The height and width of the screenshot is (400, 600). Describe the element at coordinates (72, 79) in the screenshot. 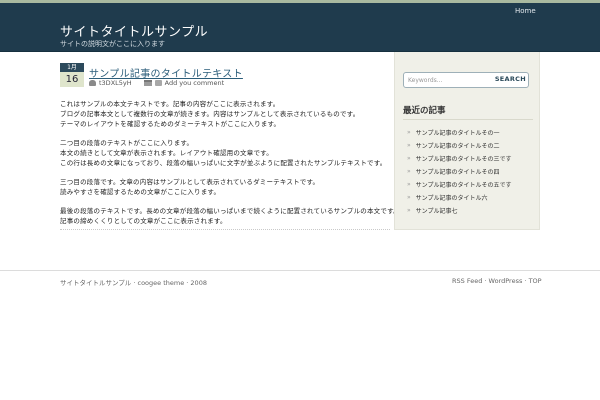

I see `post-date-day: 16` at that location.